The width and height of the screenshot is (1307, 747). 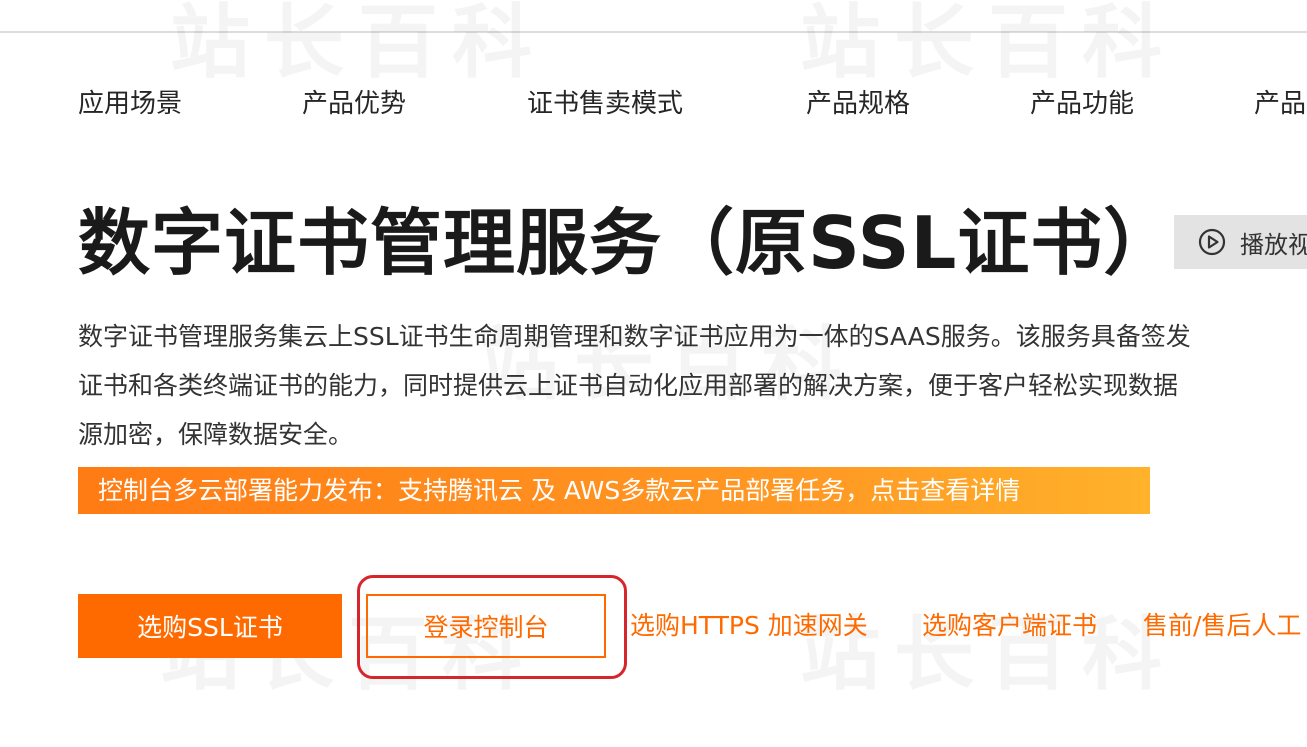 What do you see at coordinates (130, 104) in the screenshot?
I see `nav-item-scenarios: 应用场景` at bounding box center [130, 104].